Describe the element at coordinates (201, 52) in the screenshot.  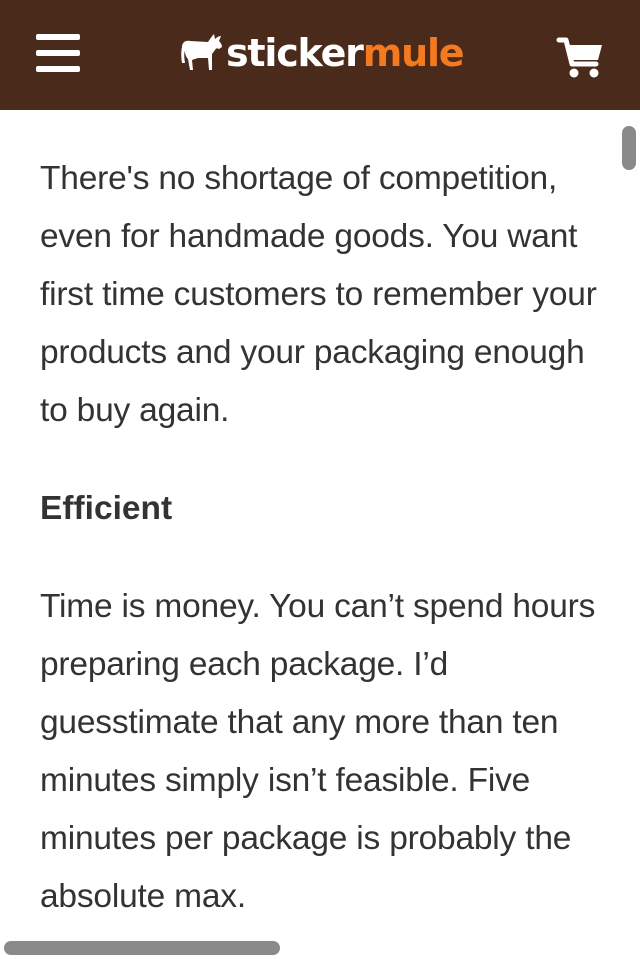
I see `mule-icon` at that location.